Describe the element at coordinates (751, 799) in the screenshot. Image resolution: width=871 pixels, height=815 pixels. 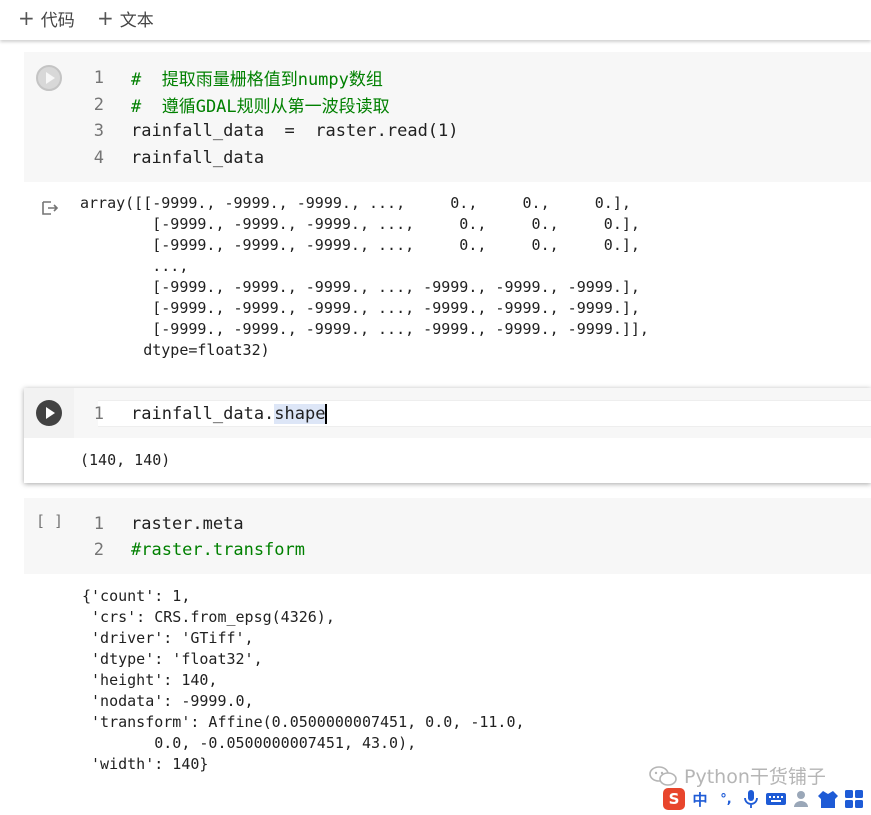
I see `microphone-icon` at that location.